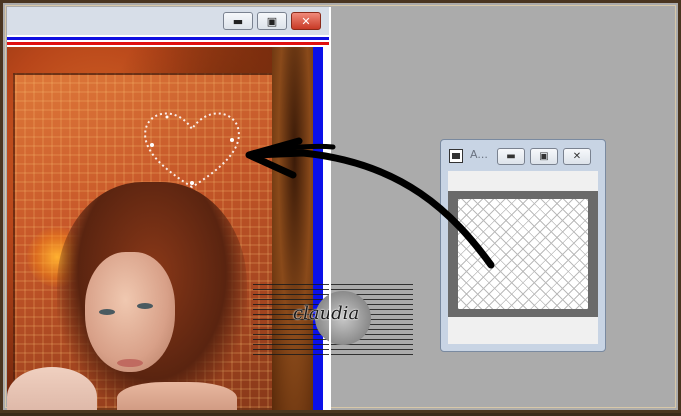  What do you see at coordinates (192, 150) in the screenshot?
I see `sparkle-heart-icon` at bounding box center [192, 150].